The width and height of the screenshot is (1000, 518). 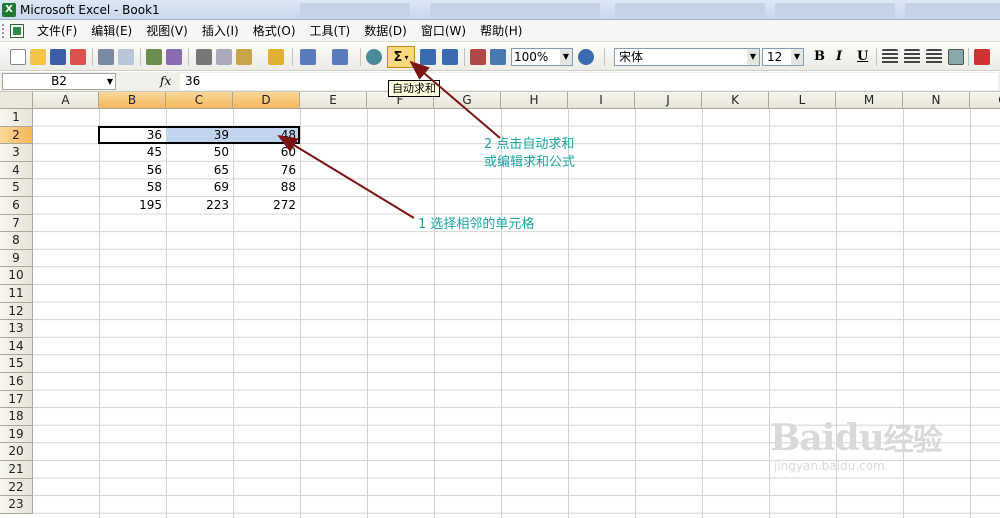 I want to click on arrow-to-autosum, so click(x=455, y=99).